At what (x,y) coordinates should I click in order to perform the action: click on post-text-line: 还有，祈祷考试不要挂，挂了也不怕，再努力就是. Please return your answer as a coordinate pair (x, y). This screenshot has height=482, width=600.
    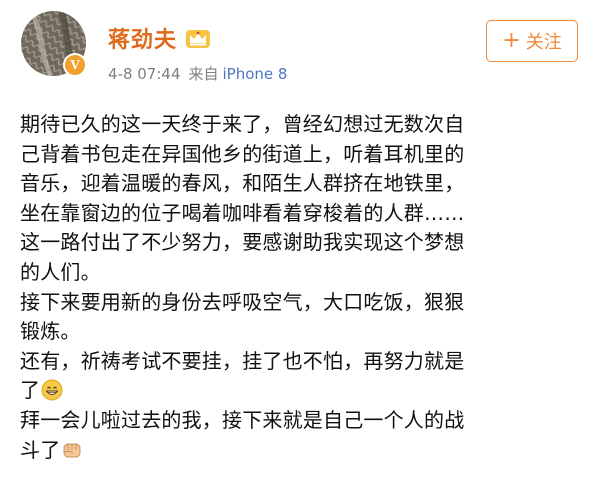
    Looking at the image, I should click on (242, 360).